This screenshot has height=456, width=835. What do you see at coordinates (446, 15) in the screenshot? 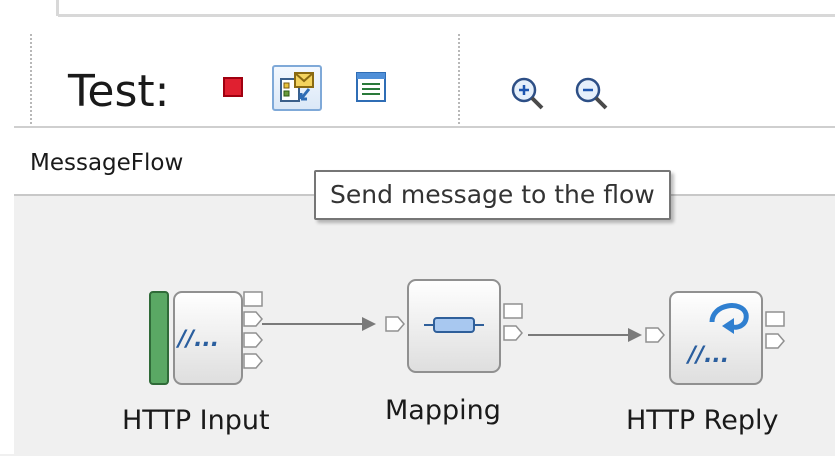
I see `top-border-line` at bounding box center [446, 15].